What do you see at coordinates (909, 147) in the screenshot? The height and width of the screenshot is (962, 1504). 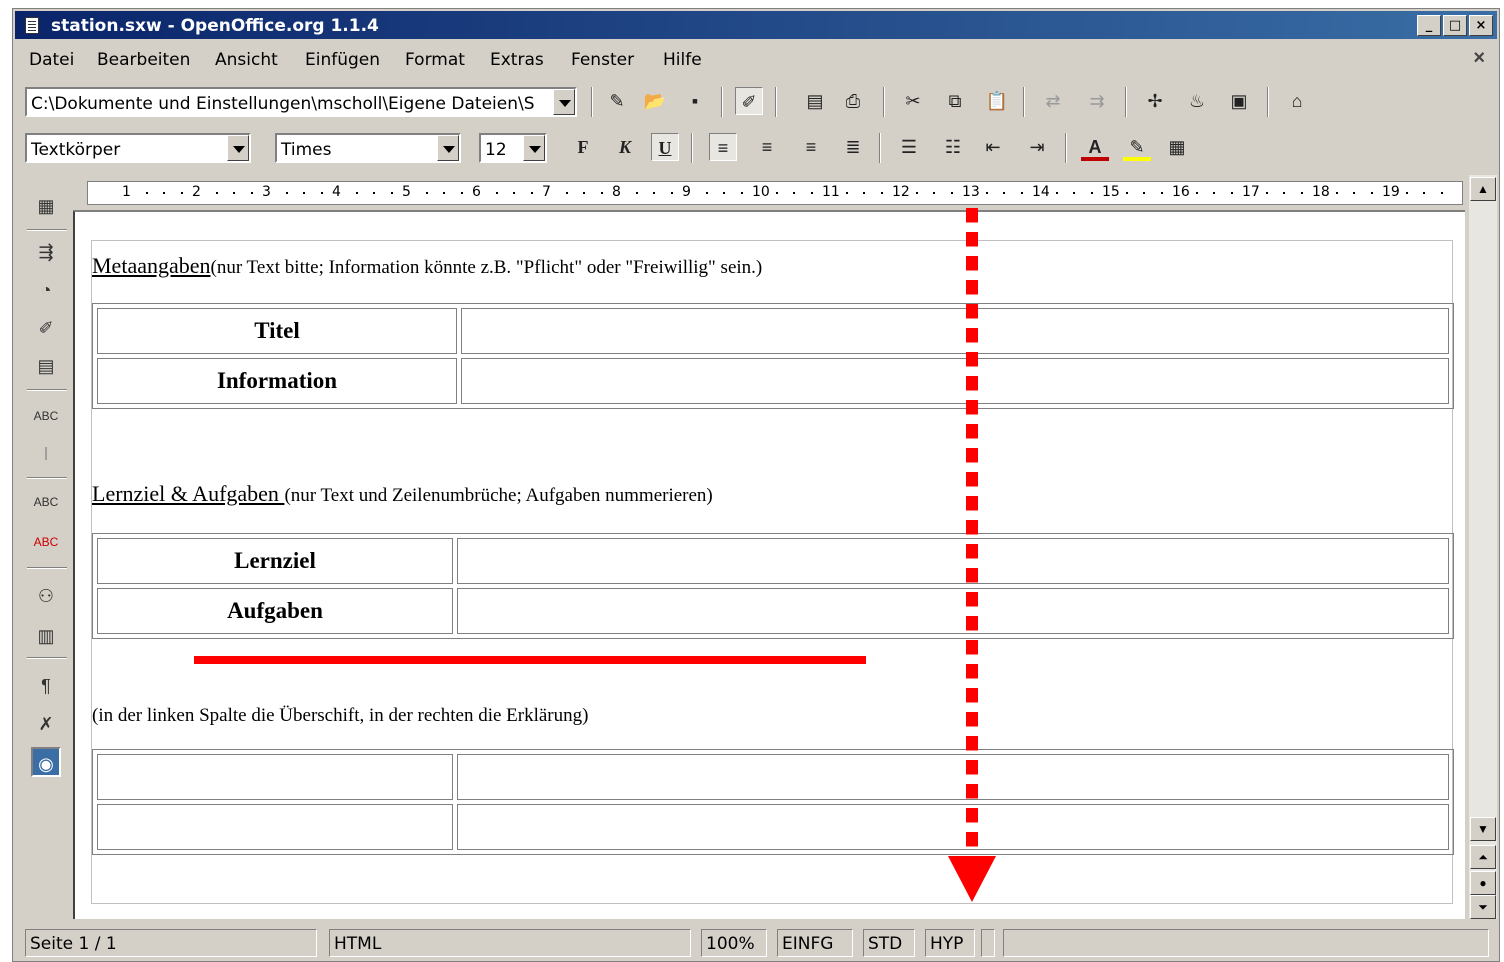 I see `numbering-icon: ☰` at bounding box center [909, 147].